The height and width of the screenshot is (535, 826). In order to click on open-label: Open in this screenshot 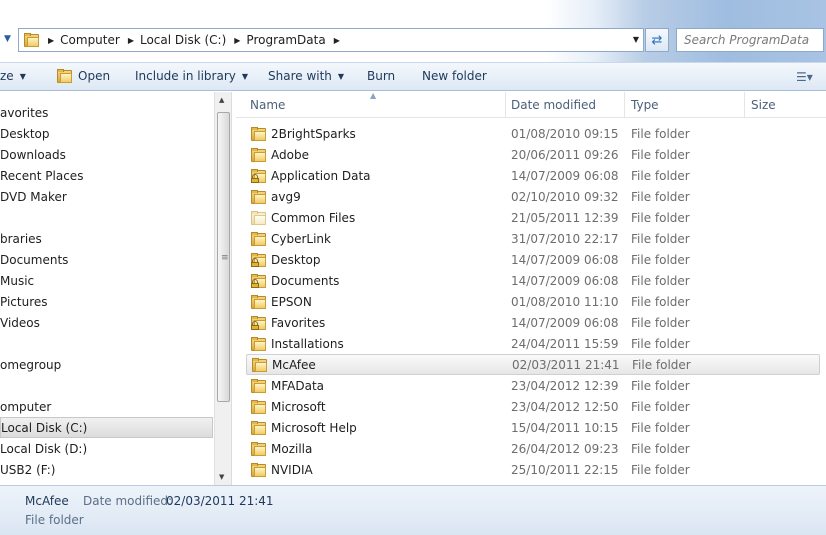, I will do `click(94, 76)`.